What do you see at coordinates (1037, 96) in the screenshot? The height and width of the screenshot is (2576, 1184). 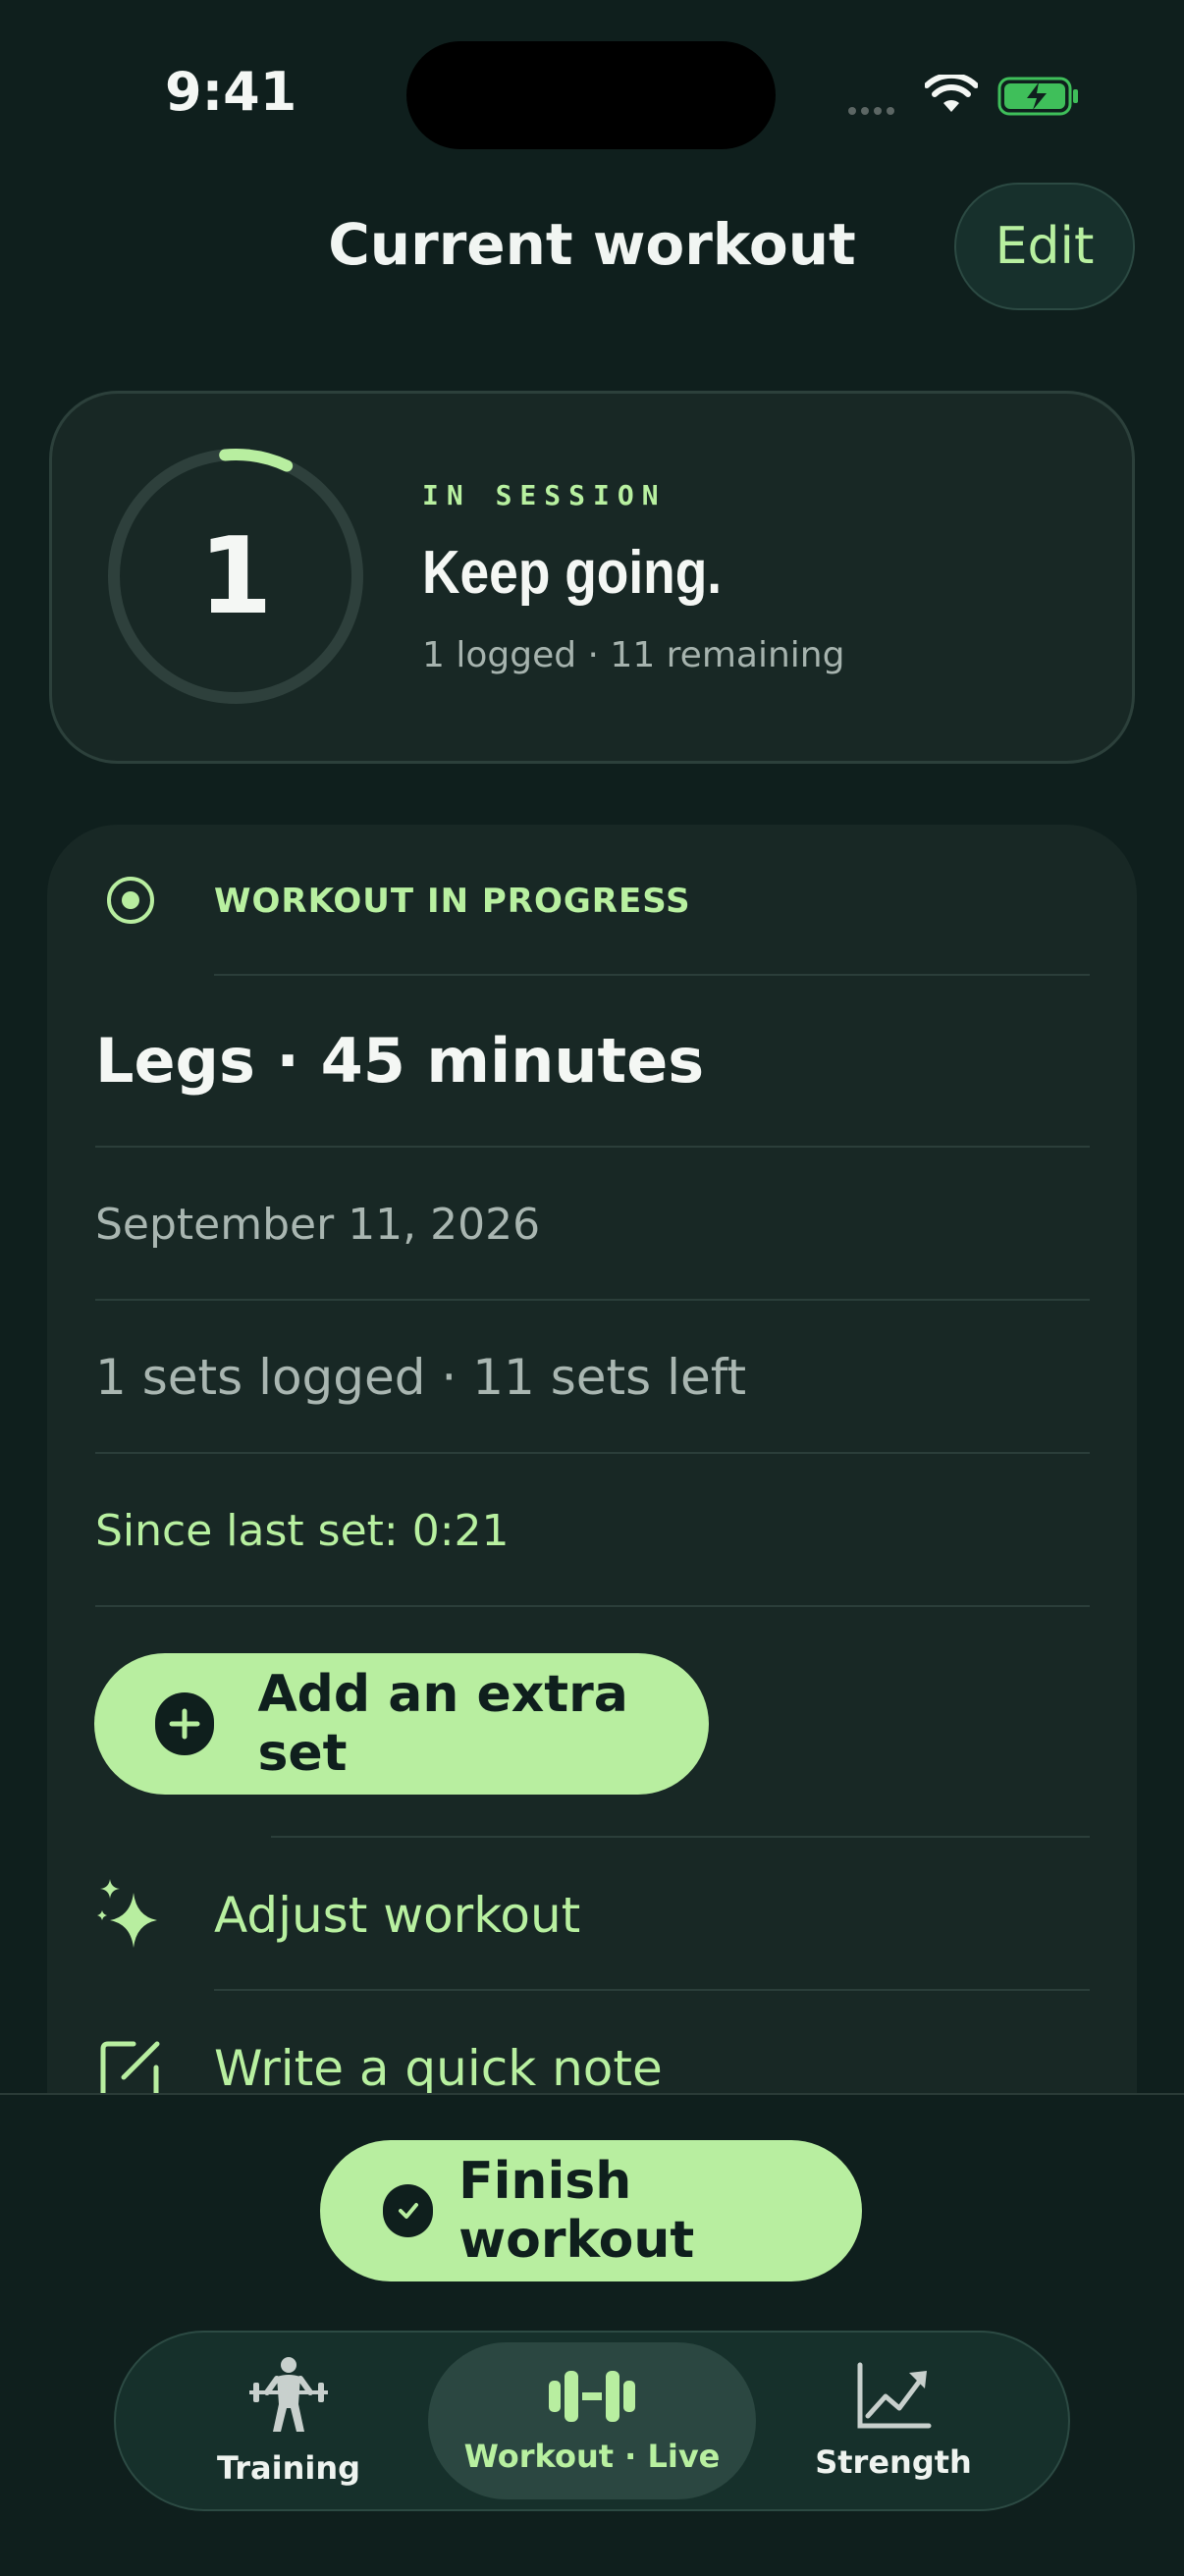 I see `battery-charging-icon` at bounding box center [1037, 96].